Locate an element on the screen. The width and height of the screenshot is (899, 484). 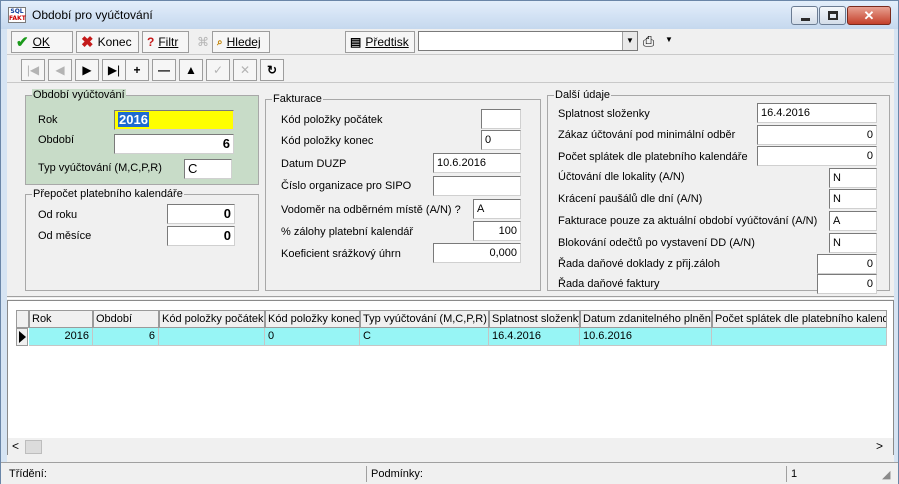
resize-grip-icon: ◢ is located at coordinates (886, 474).